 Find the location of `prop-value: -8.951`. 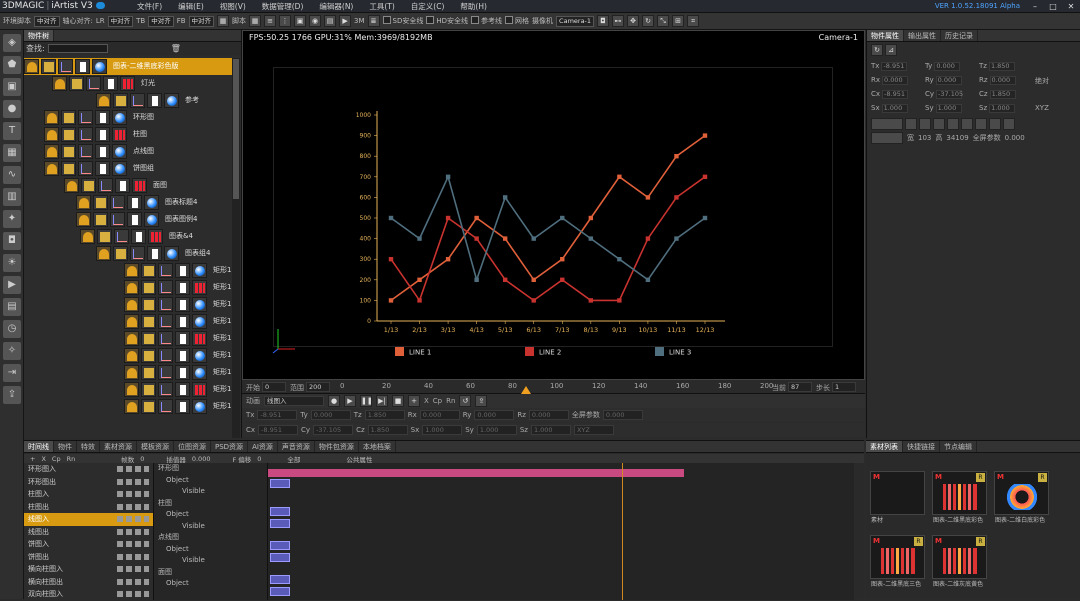

prop-value: -8.951 is located at coordinates (894, 66).